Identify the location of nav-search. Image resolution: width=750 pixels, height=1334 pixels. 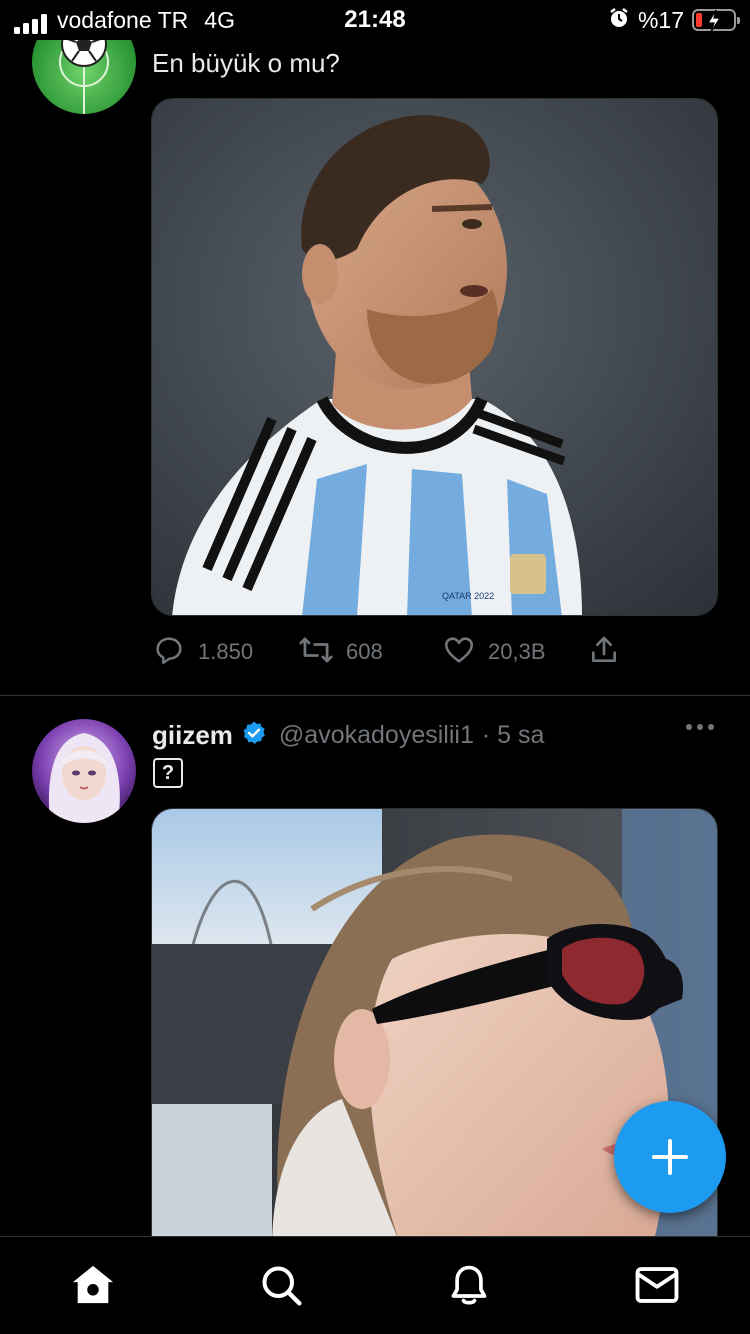
(281, 1287).